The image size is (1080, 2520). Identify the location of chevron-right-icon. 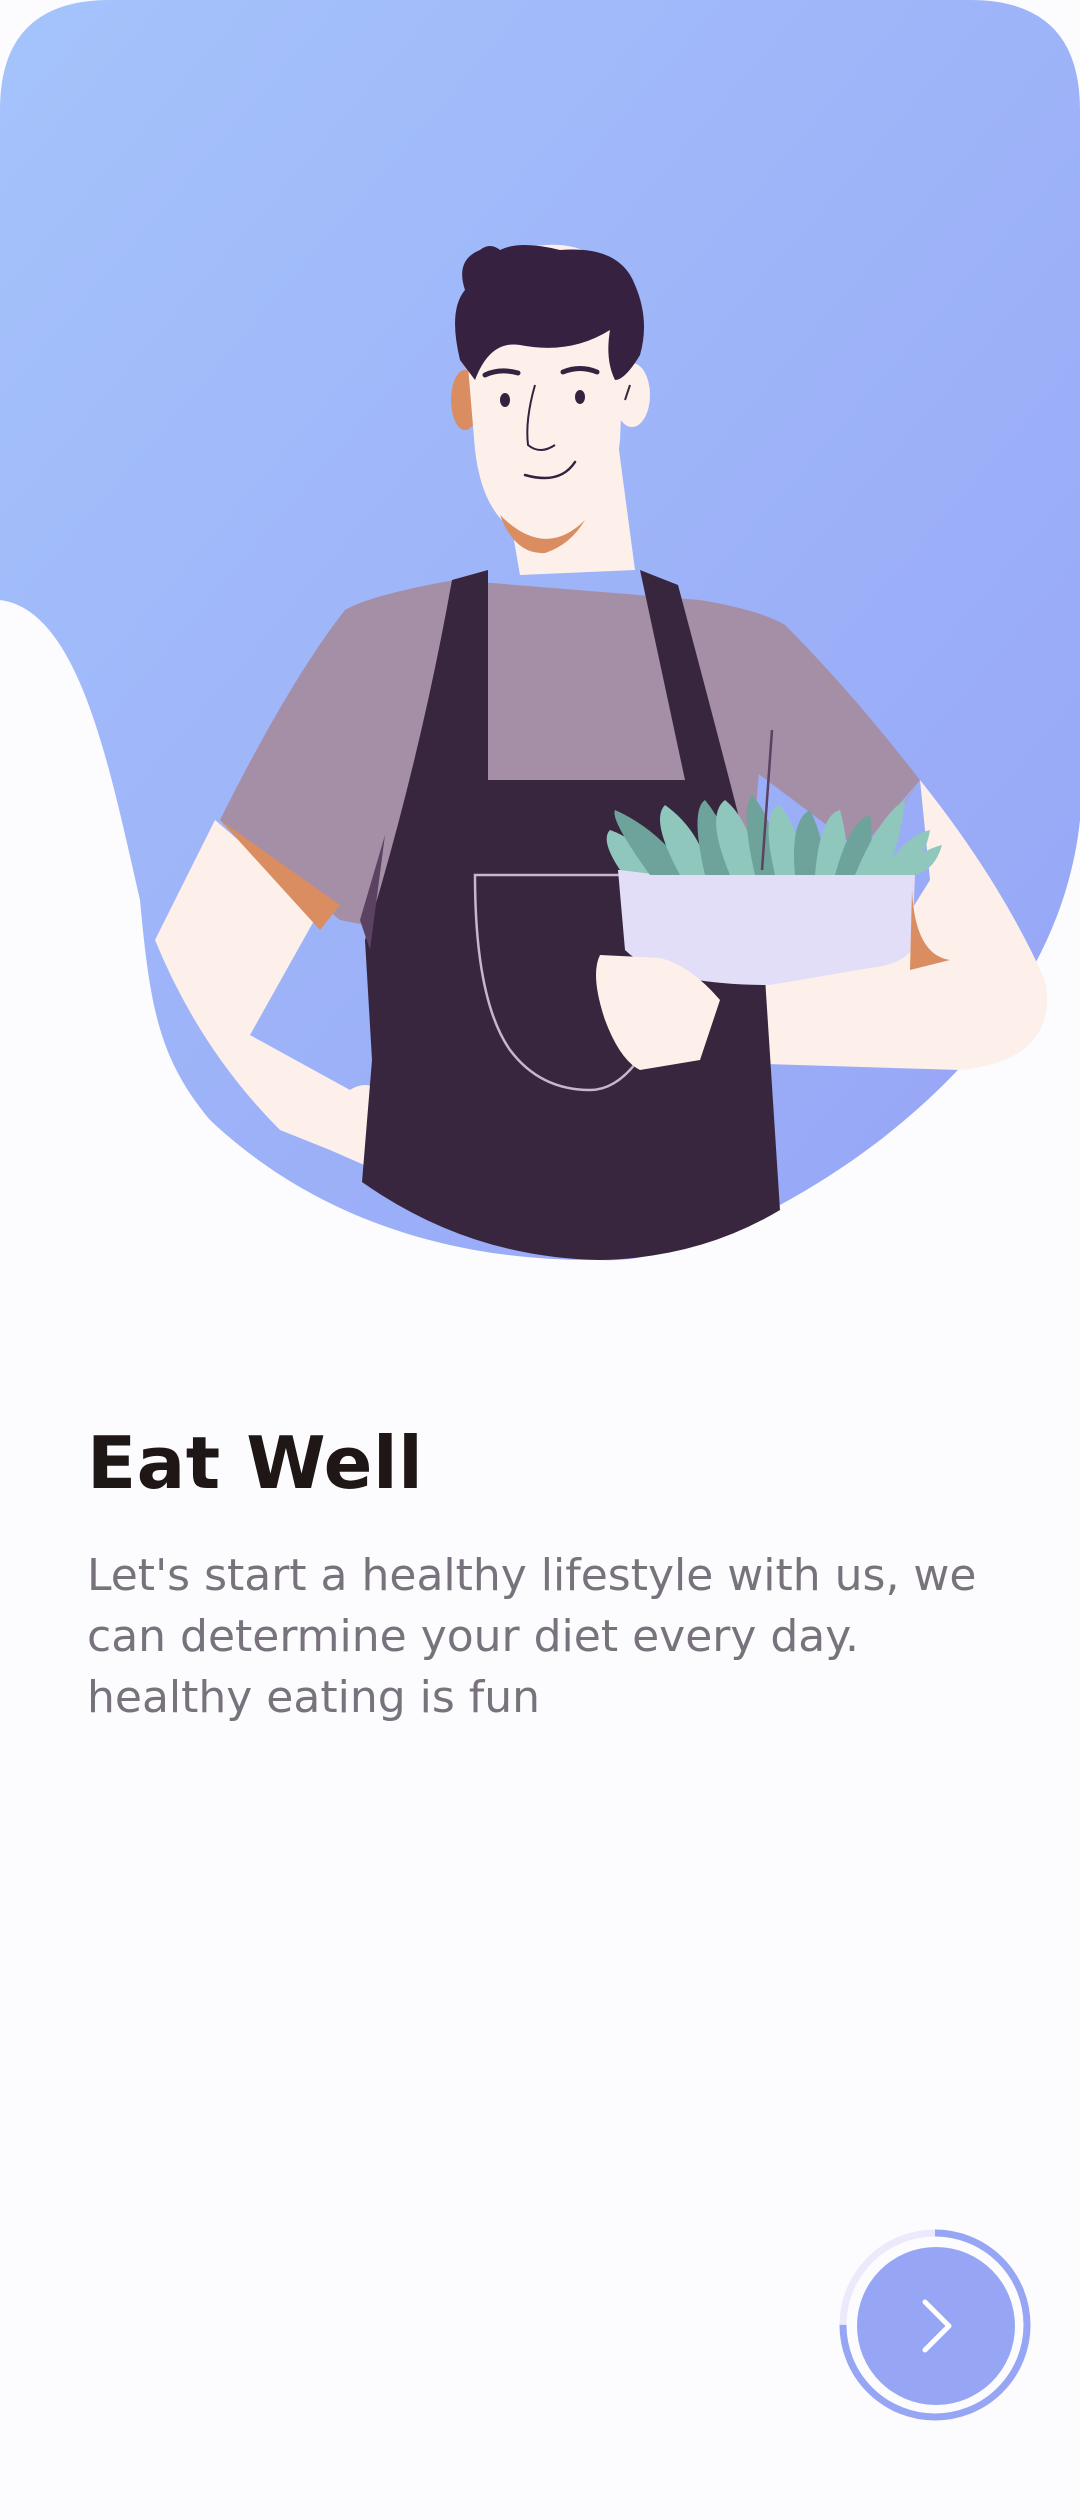
(937, 2326).